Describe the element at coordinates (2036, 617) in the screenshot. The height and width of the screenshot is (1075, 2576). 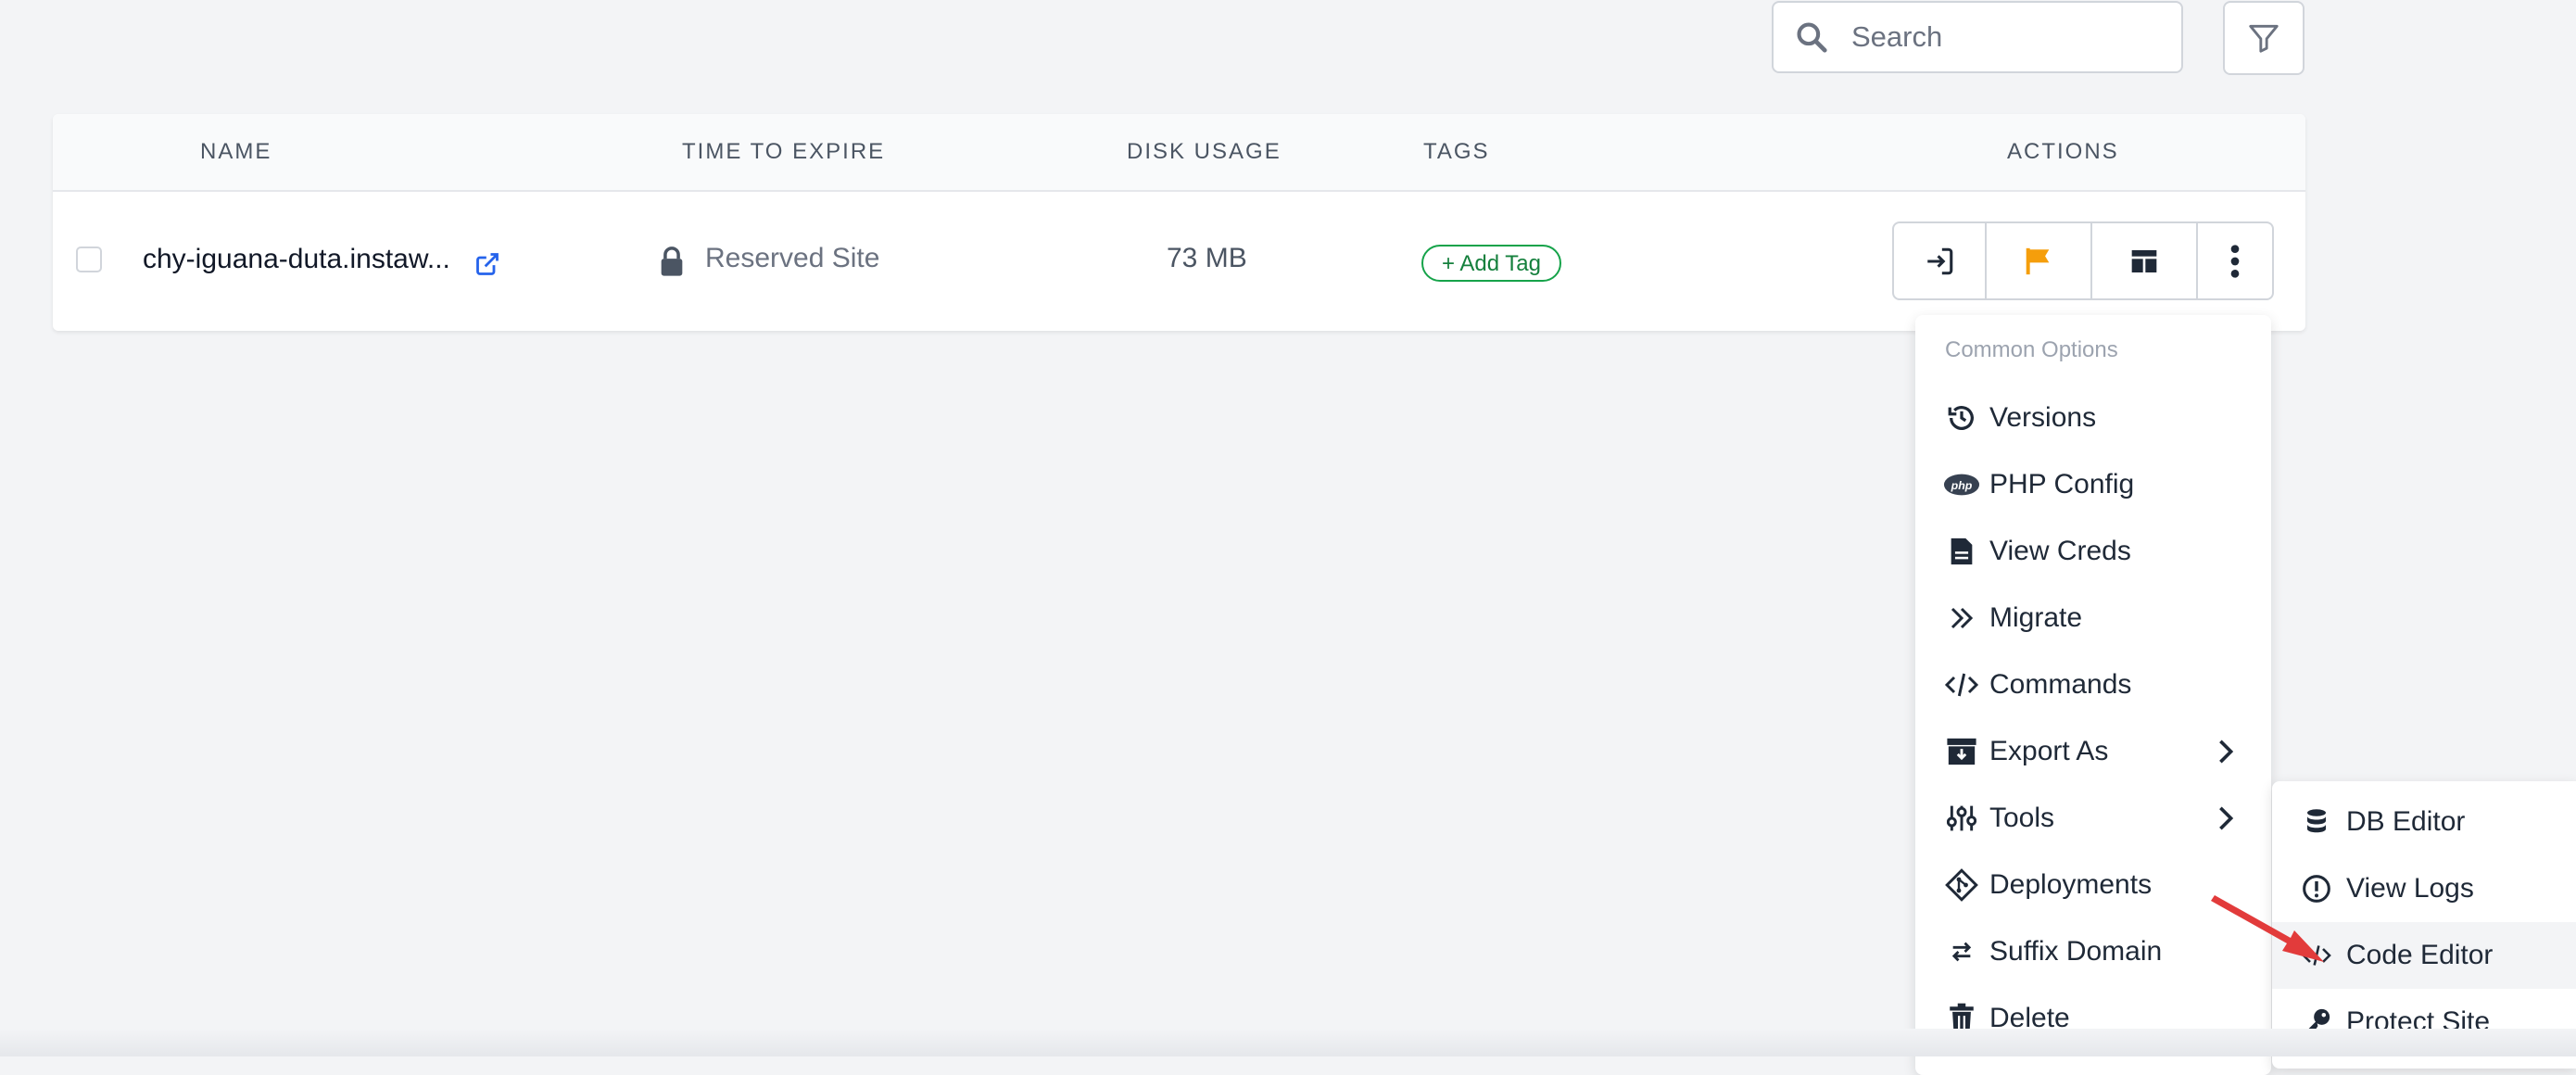
I see `menu-item-label: Migrate` at that location.